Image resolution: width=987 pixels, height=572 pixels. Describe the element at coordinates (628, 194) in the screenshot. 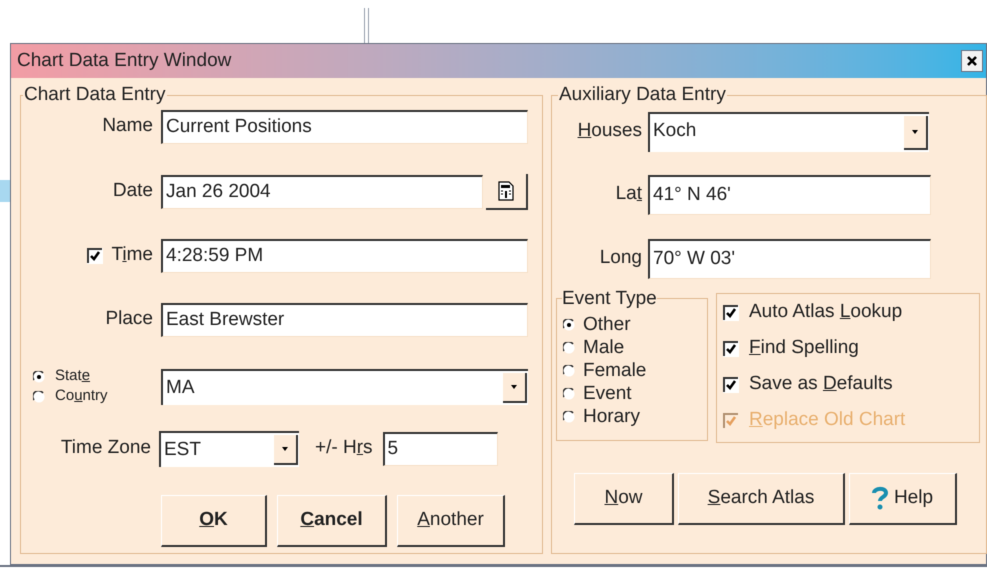

I see `field-label: Lat` at that location.